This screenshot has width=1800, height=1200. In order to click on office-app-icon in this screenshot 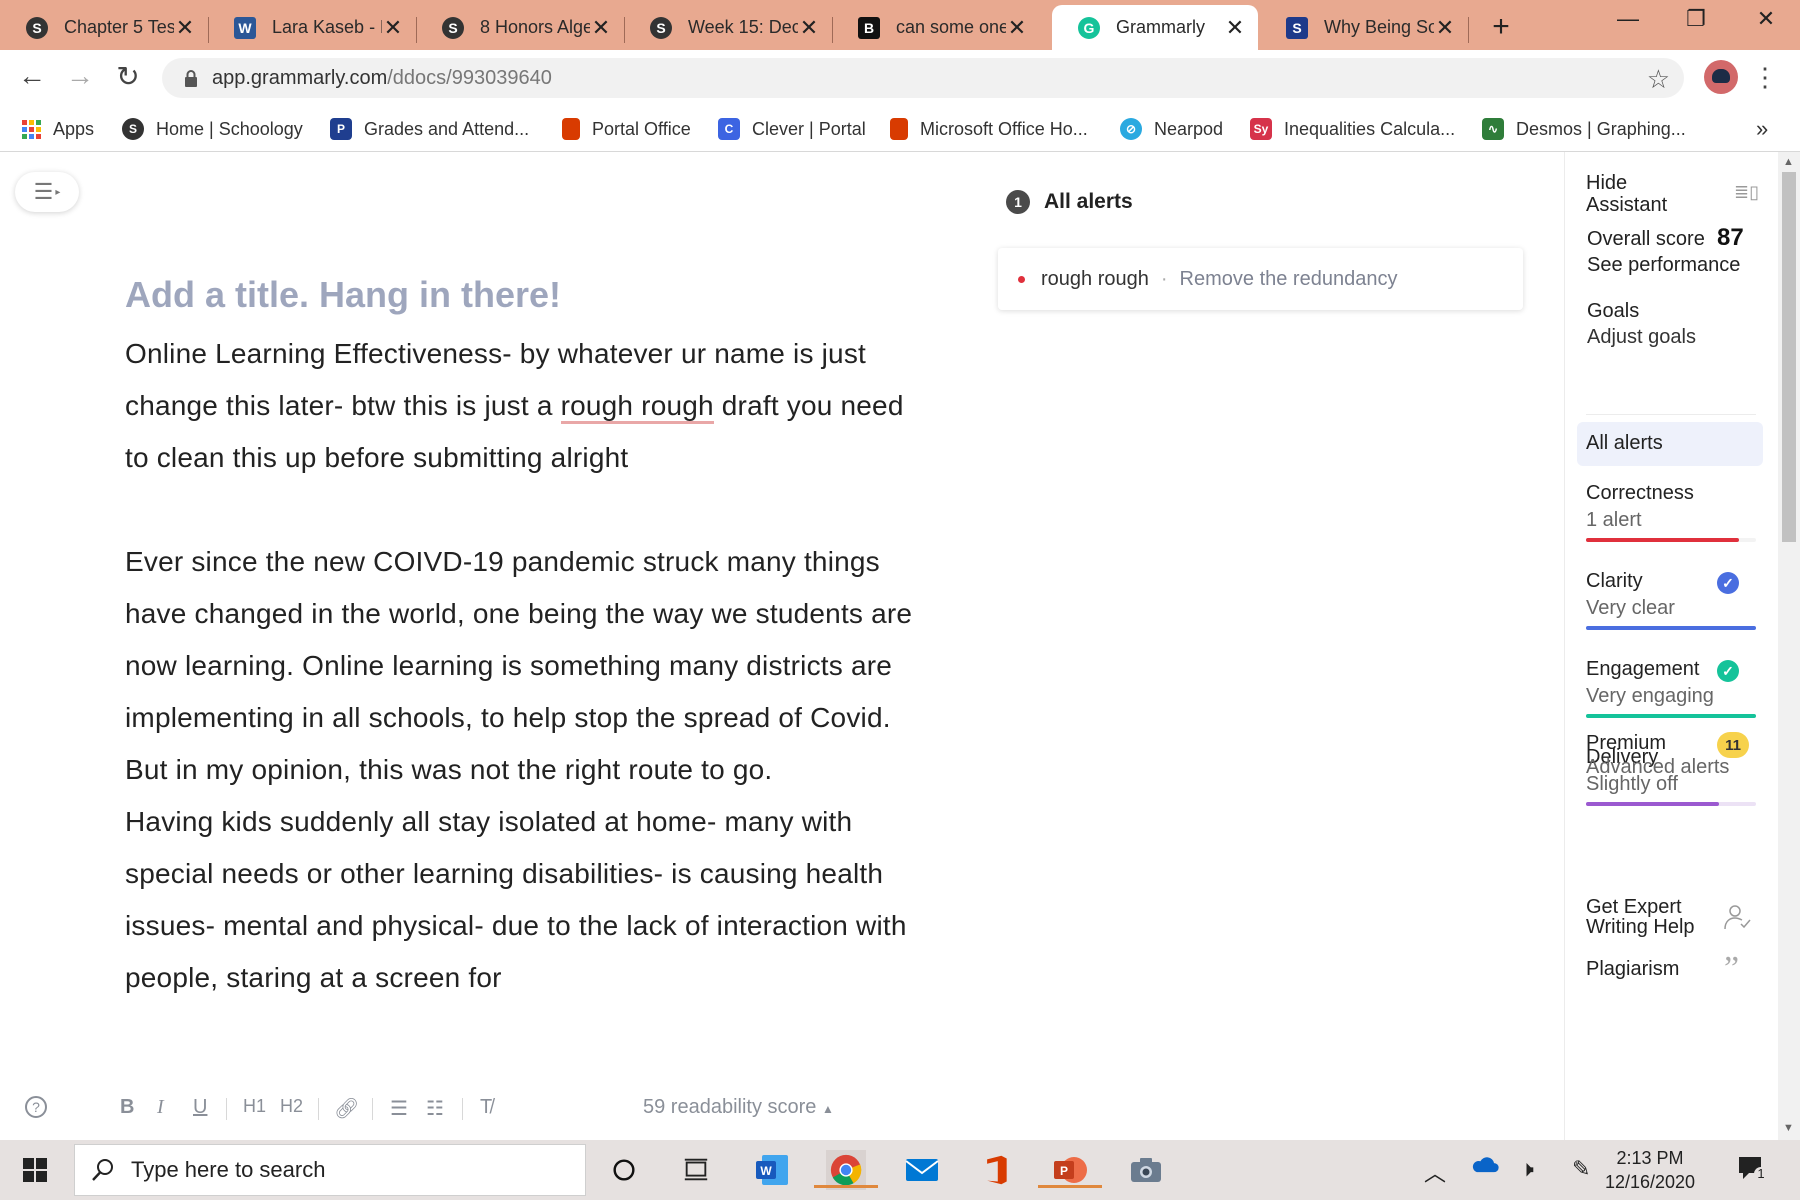, I will do `click(996, 1170)`.